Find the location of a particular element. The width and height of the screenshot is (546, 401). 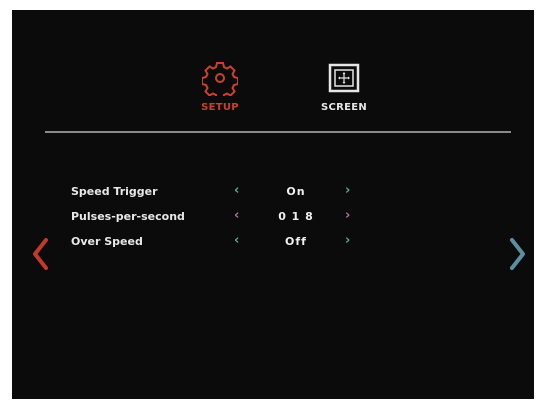

setting-value: Off is located at coordinates (296, 241).